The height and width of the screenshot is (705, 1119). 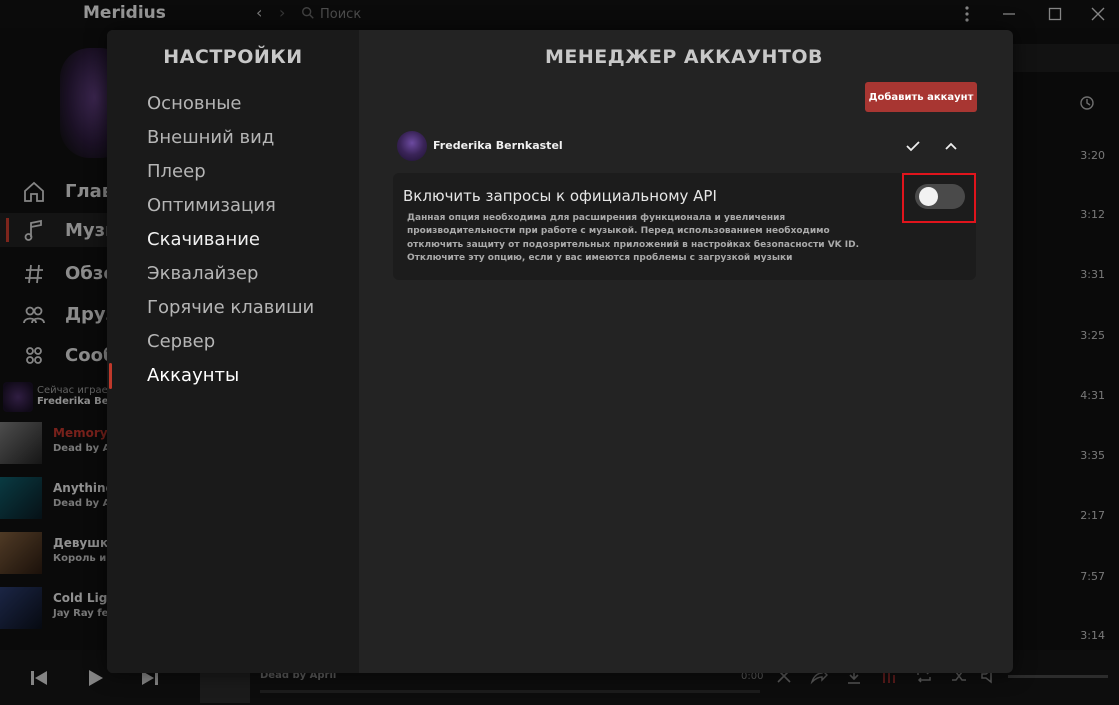 What do you see at coordinates (194, 106) in the screenshot?
I see `settings-item-general: Основные` at bounding box center [194, 106].